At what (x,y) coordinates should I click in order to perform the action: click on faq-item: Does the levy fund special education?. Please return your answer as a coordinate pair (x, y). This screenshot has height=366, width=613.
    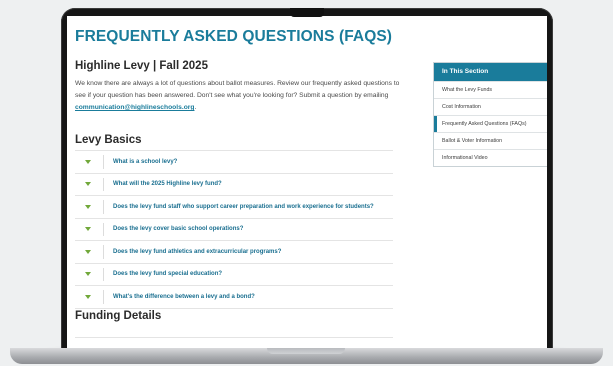
    Looking at the image, I should click on (234, 275).